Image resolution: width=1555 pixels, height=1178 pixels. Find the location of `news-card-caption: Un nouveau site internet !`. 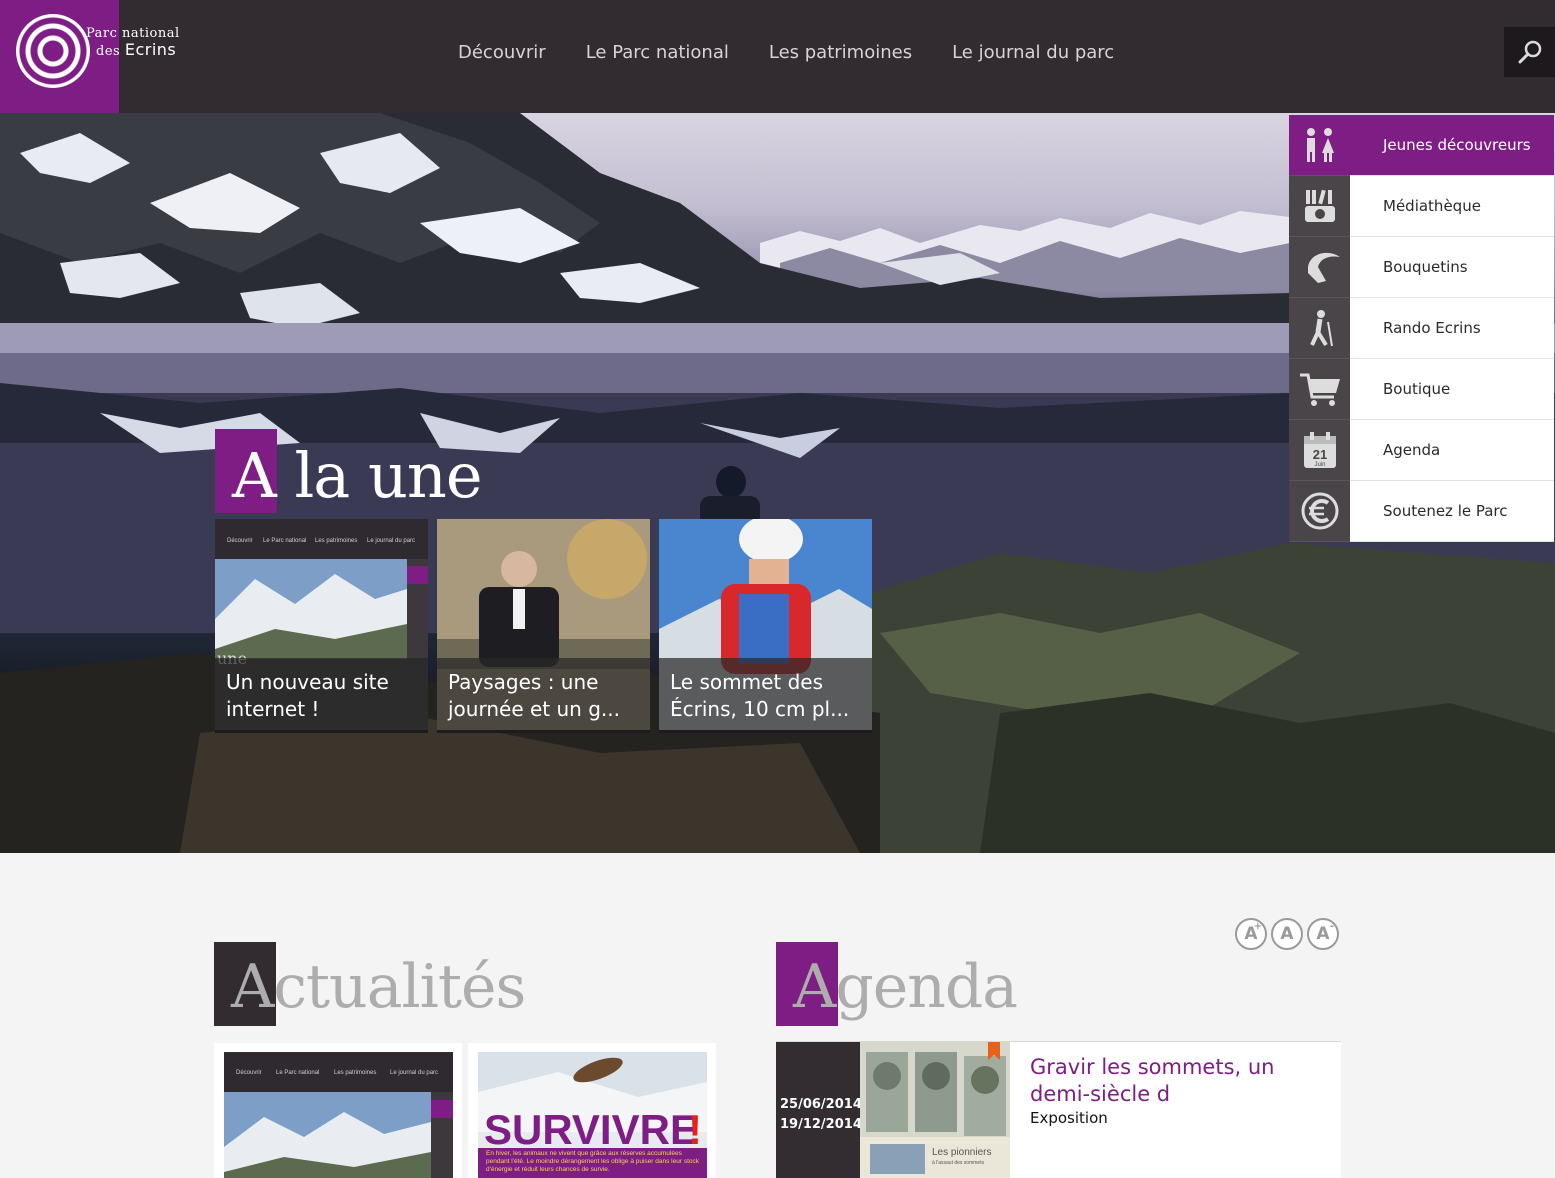

news-card-caption: Un nouveau site internet ! is located at coordinates (321, 694).